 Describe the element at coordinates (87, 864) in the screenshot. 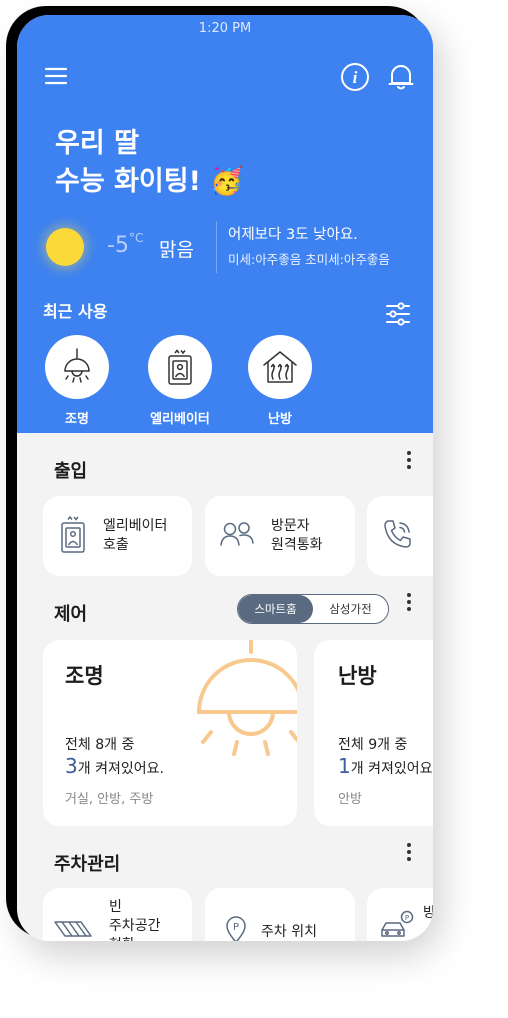

I see `parking-title: 주차관리` at that location.